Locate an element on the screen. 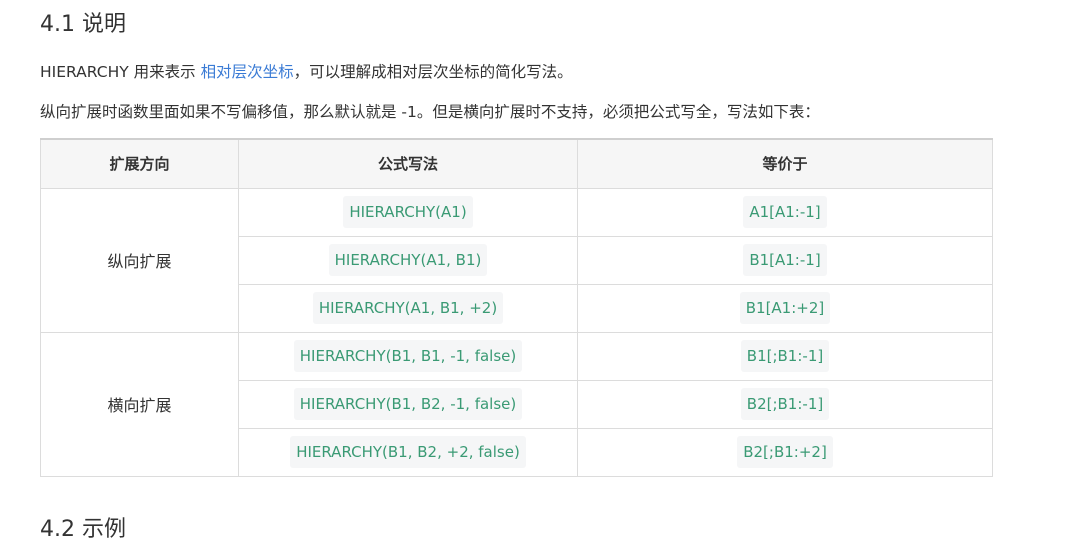 This screenshot has width=1069, height=546. equivalent-cell: B1[A1:+2] is located at coordinates (785, 308).